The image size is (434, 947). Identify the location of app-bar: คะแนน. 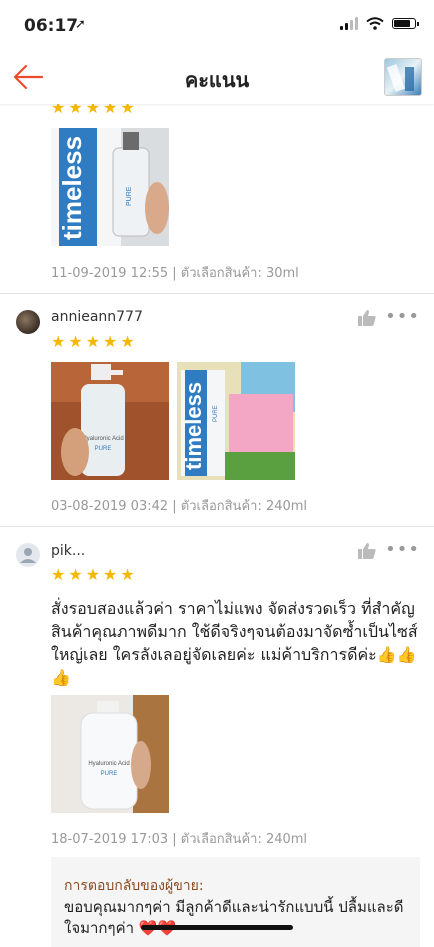
(217, 77).